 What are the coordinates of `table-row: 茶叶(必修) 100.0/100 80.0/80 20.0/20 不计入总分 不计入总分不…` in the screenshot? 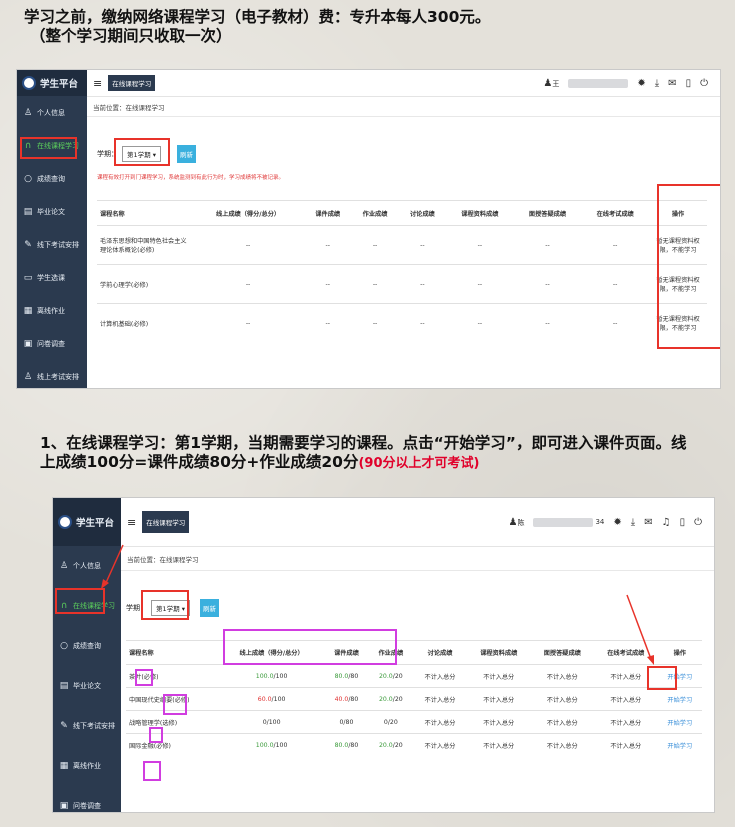 It's located at (414, 676).